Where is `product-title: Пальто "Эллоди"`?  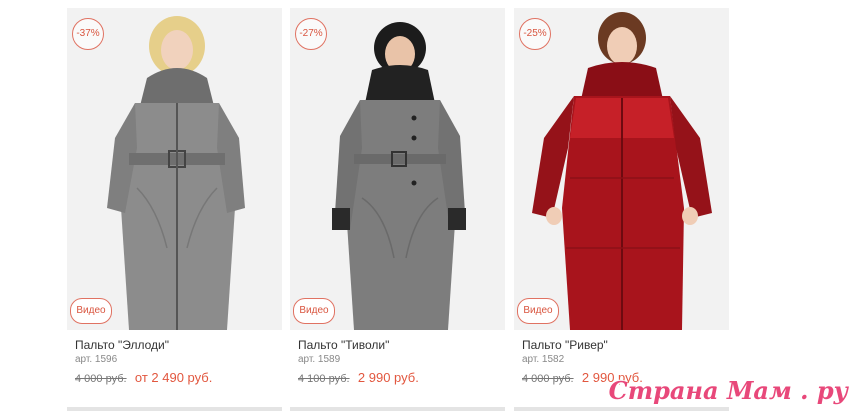 product-title: Пальто "Эллоди" is located at coordinates (178, 345).